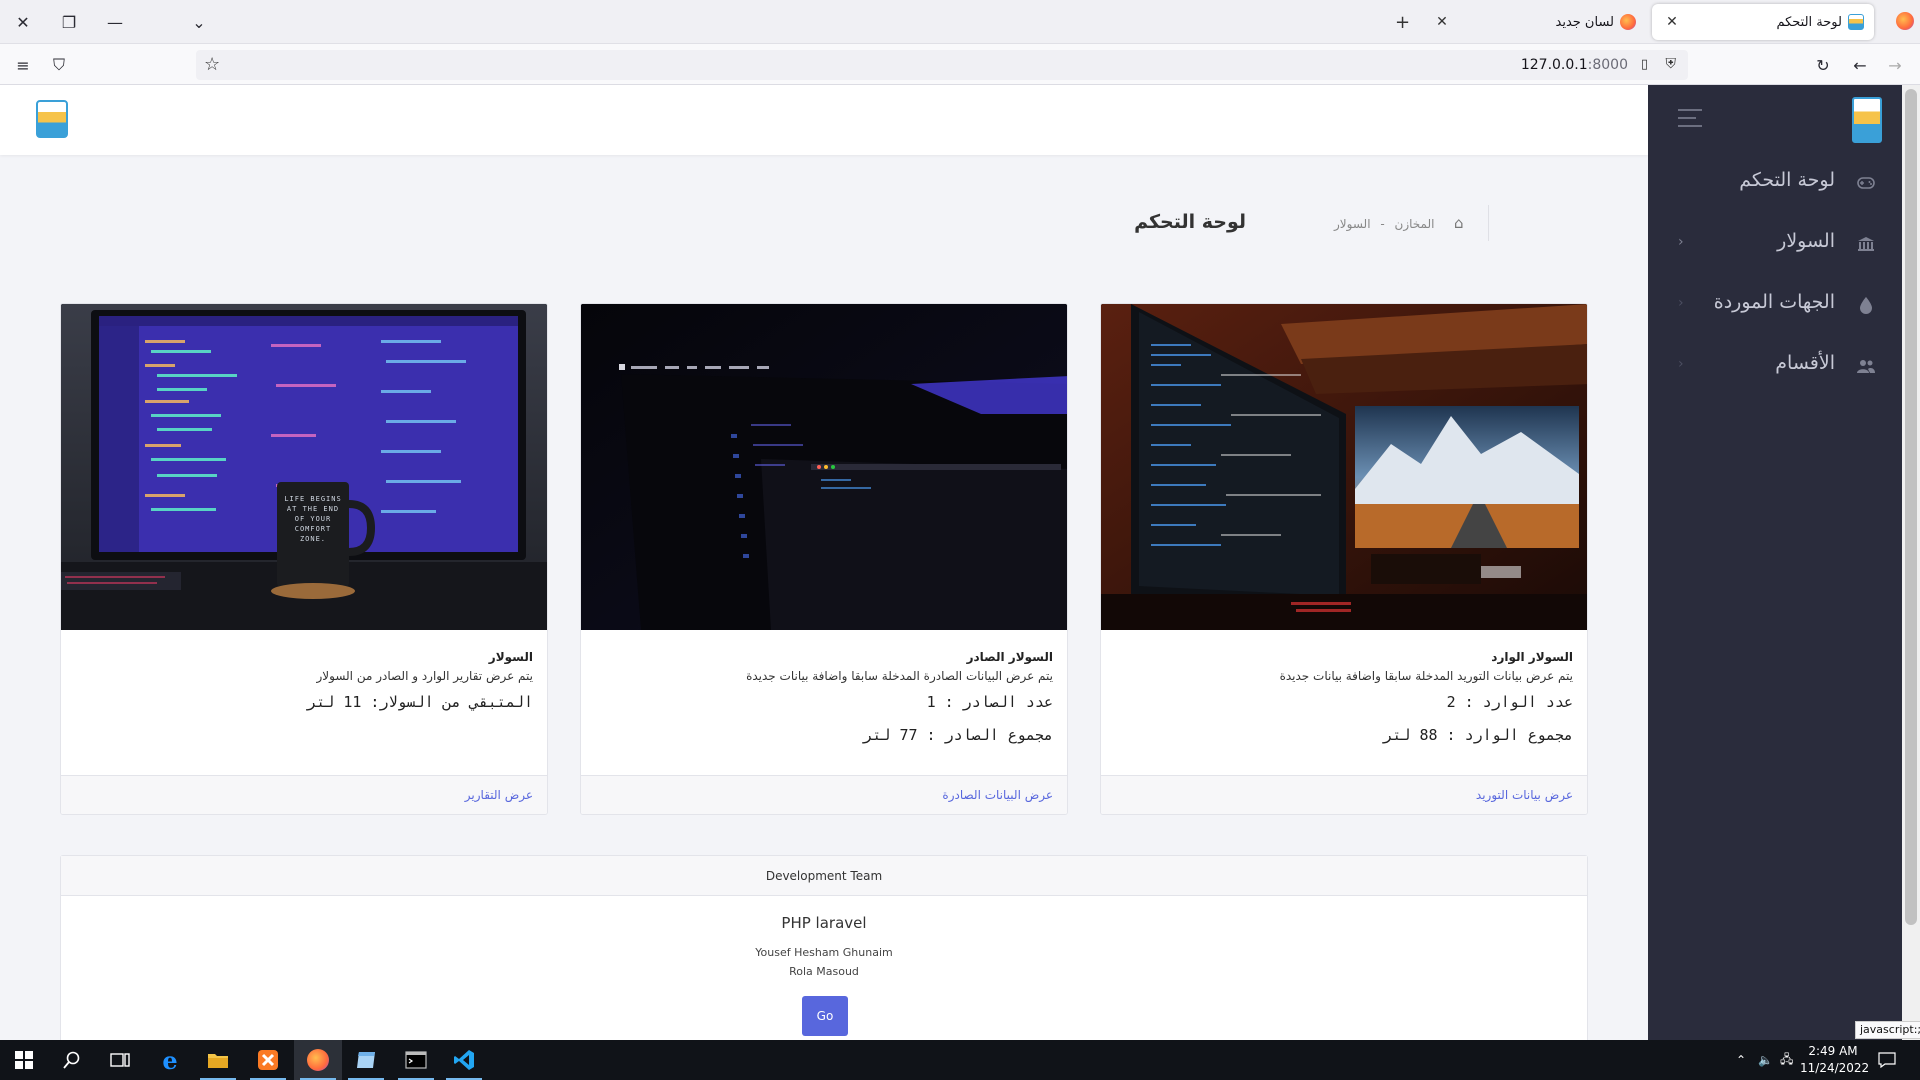 Image resolution: width=1920 pixels, height=1080 pixels. I want to click on taskbar-clock: 2:49 AM 11/24/2022, so click(1835, 1060).